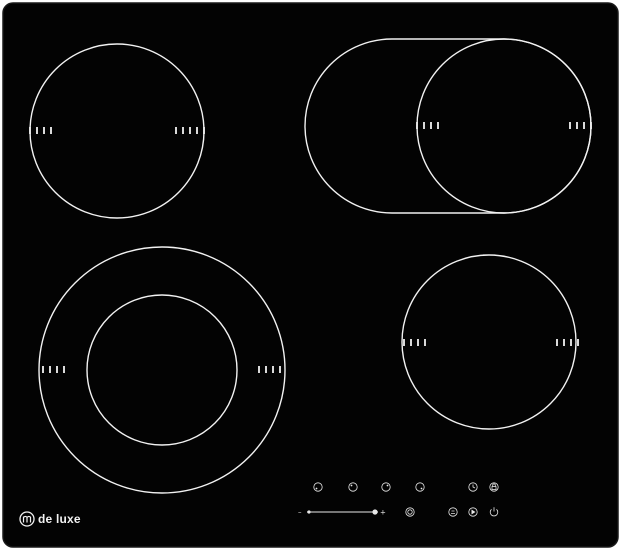  I want to click on slider-plus-label: +, so click(383, 513).